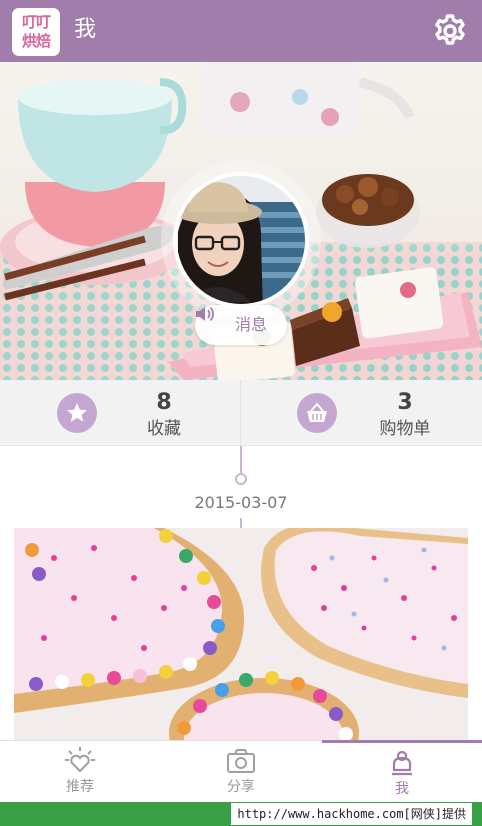  What do you see at coordinates (405, 429) in the screenshot?
I see `shopping-list-label: 购物单` at bounding box center [405, 429].